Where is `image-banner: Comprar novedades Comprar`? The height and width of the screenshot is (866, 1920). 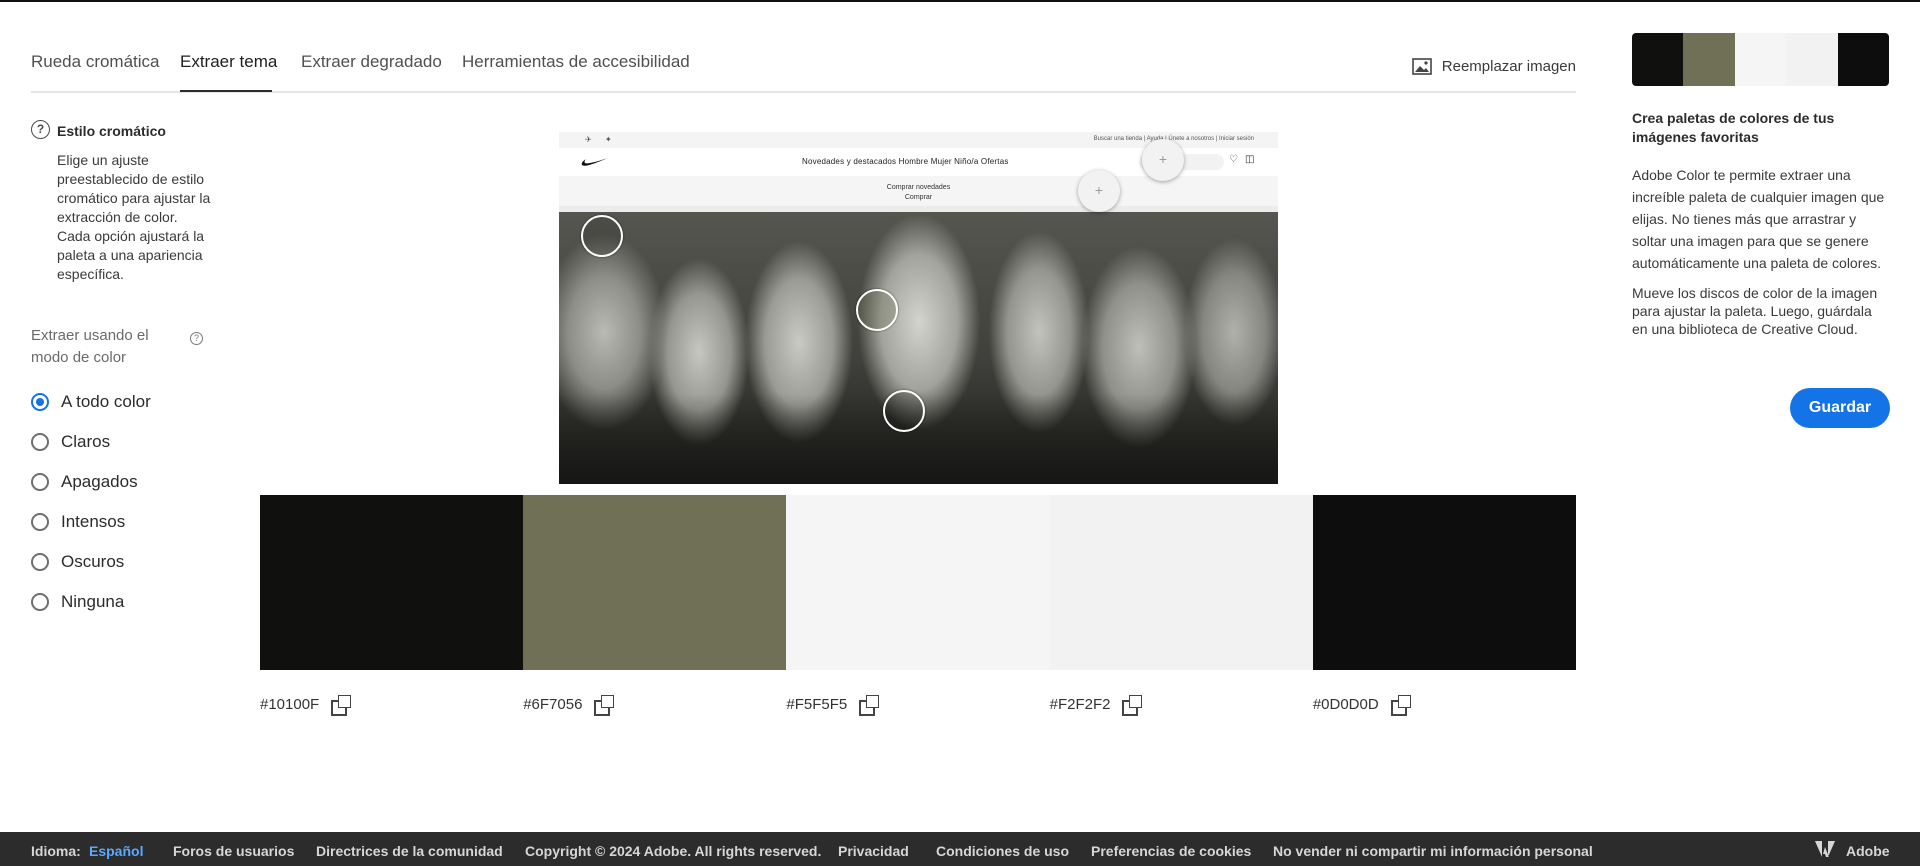
image-banner: Comprar novedades Comprar is located at coordinates (918, 191).